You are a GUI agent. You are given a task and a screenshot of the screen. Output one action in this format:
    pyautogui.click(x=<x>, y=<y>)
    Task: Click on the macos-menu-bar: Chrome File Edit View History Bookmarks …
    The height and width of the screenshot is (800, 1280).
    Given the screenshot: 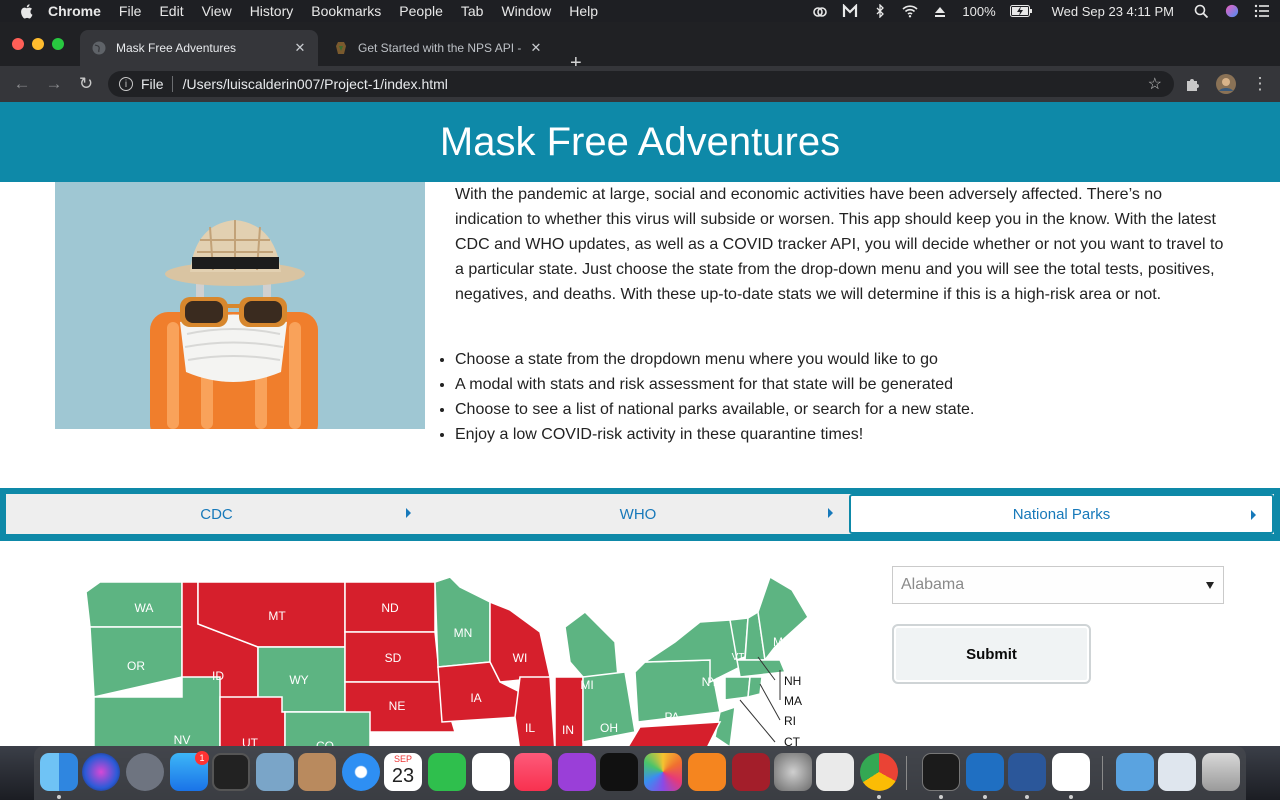 What is the action you would take?
    pyautogui.click(x=640, y=11)
    